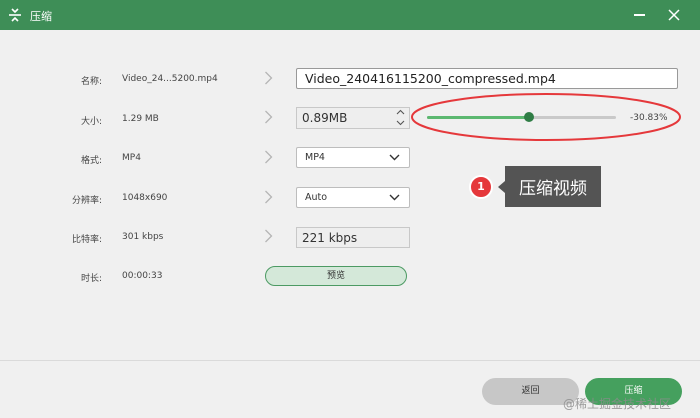 The height and width of the screenshot is (418, 700). Describe the element at coordinates (142, 276) in the screenshot. I see `original-duration-value: 00:00:33` at that location.